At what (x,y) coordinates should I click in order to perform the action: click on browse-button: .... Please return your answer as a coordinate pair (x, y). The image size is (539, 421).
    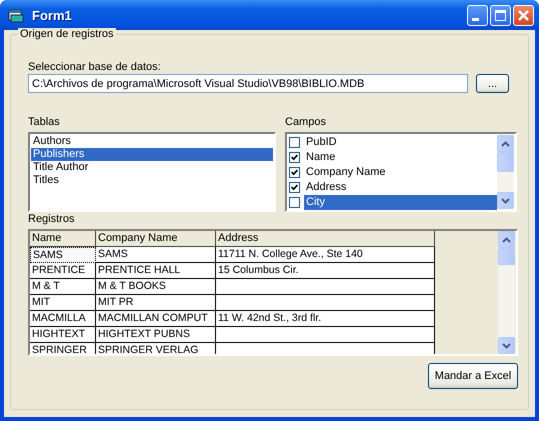
    Looking at the image, I should click on (492, 83).